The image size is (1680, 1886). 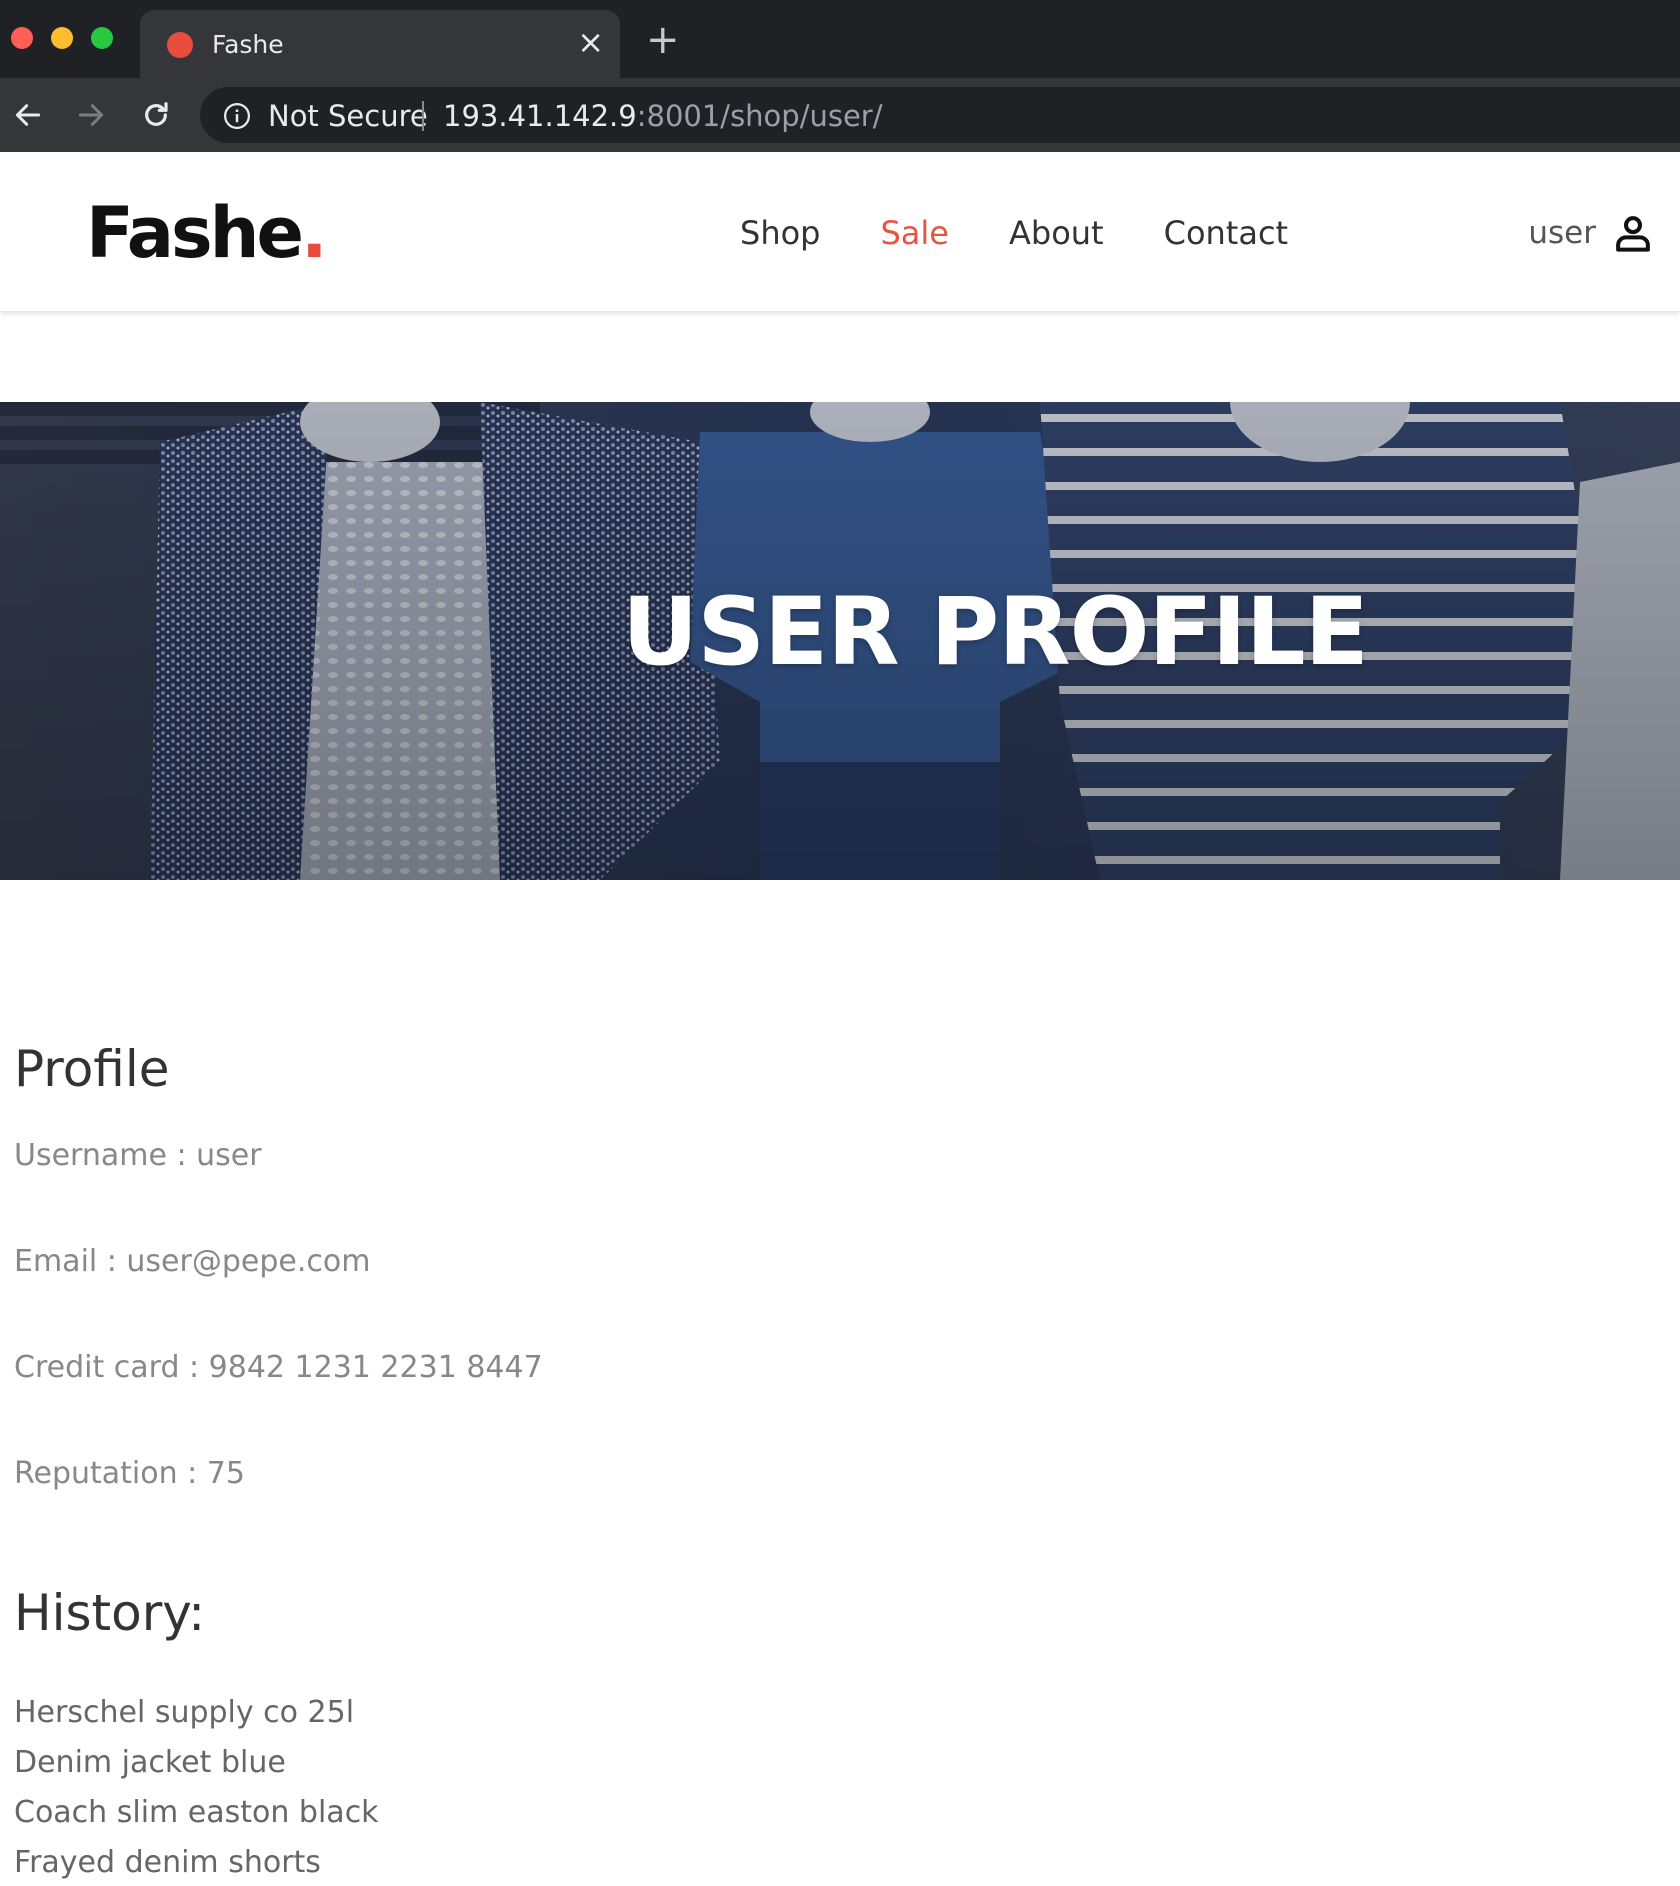 What do you see at coordinates (138, 1155) in the screenshot?
I see `username-field: Username : user` at bounding box center [138, 1155].